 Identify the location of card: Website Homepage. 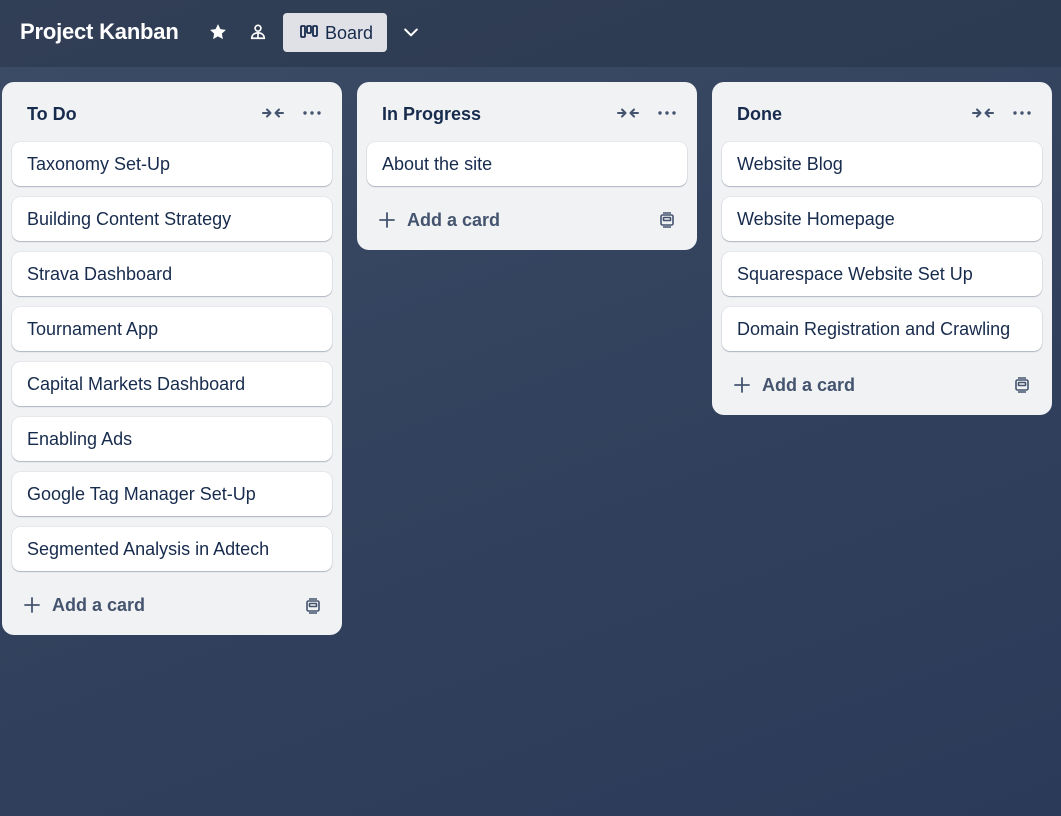
(882, 219).